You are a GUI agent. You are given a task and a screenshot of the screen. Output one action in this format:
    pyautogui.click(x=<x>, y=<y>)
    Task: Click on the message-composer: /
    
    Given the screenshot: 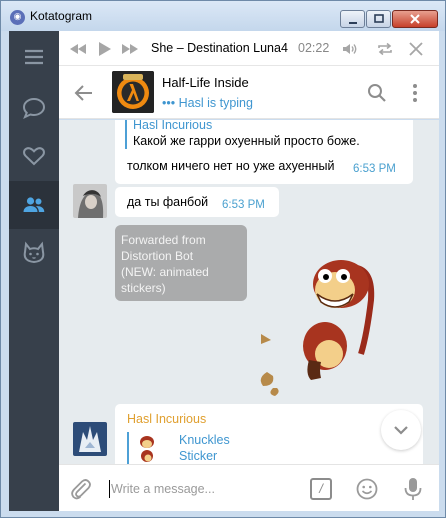 What is the action you would take?
    pyautogui.click(x=249, y=487)
    